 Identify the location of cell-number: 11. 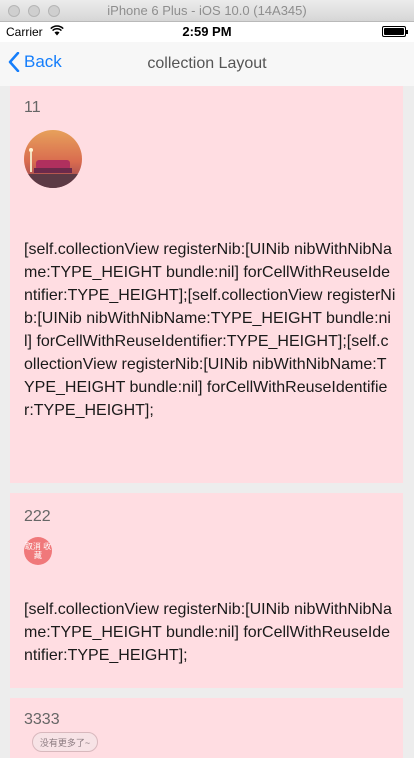
(32, 107).